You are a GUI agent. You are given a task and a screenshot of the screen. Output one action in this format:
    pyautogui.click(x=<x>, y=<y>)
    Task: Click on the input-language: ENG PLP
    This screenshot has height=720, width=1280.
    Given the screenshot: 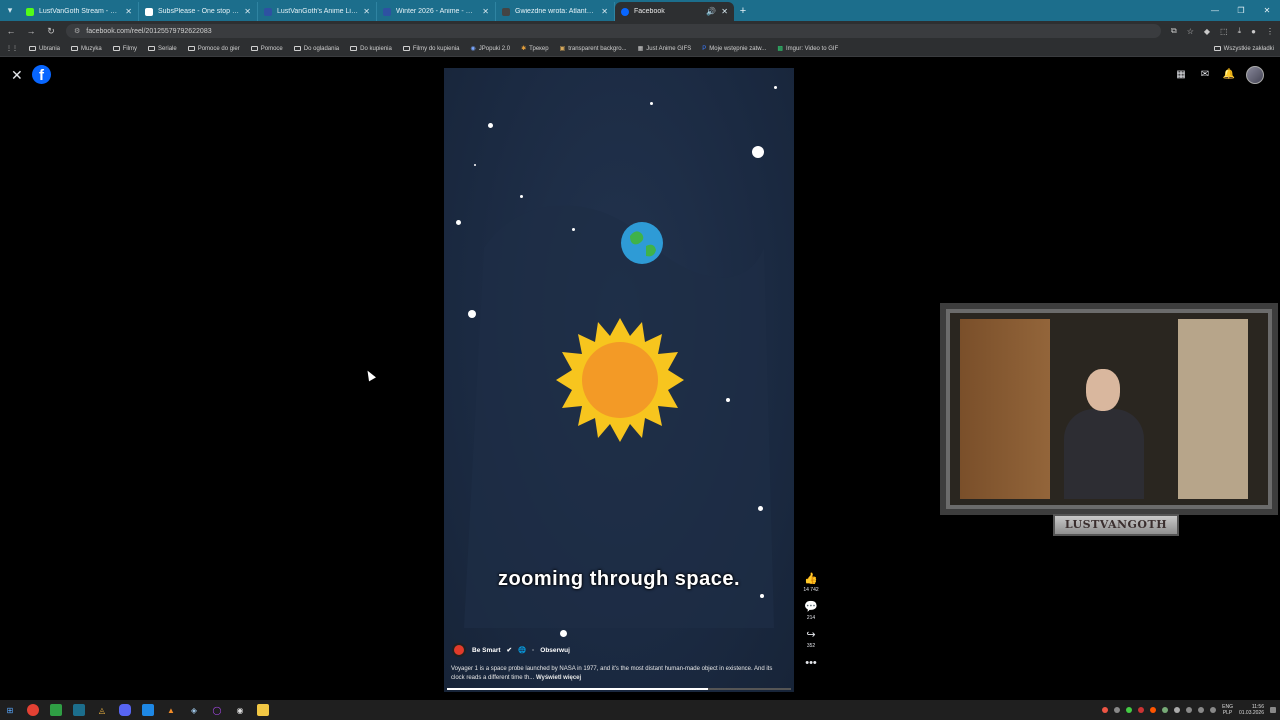 What is the action you would take?
    pyautogui.click(x=1227, y=710)
    